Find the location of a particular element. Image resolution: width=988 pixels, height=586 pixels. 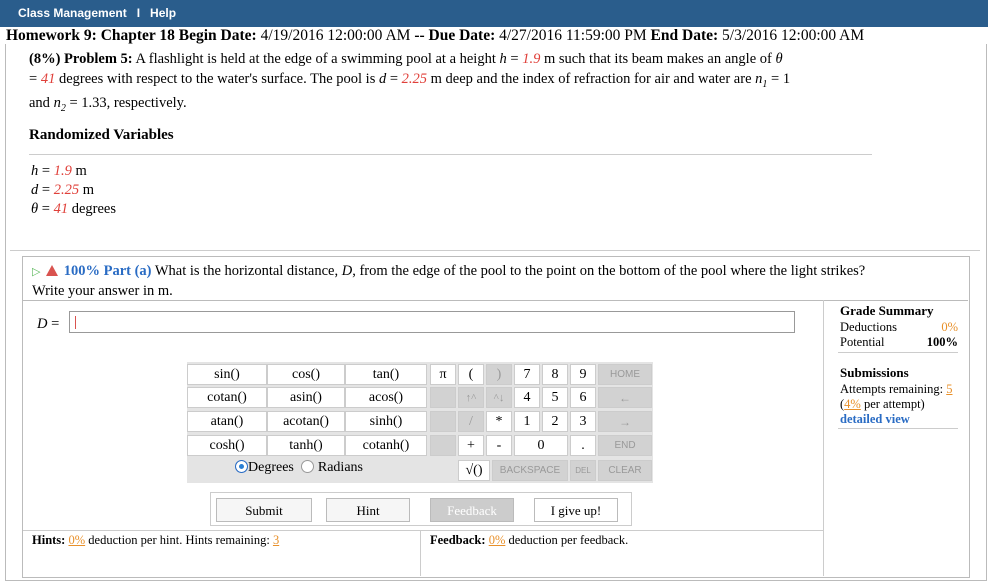

per-attempt: (4% per attempt) is located at coordinates (882, 404).